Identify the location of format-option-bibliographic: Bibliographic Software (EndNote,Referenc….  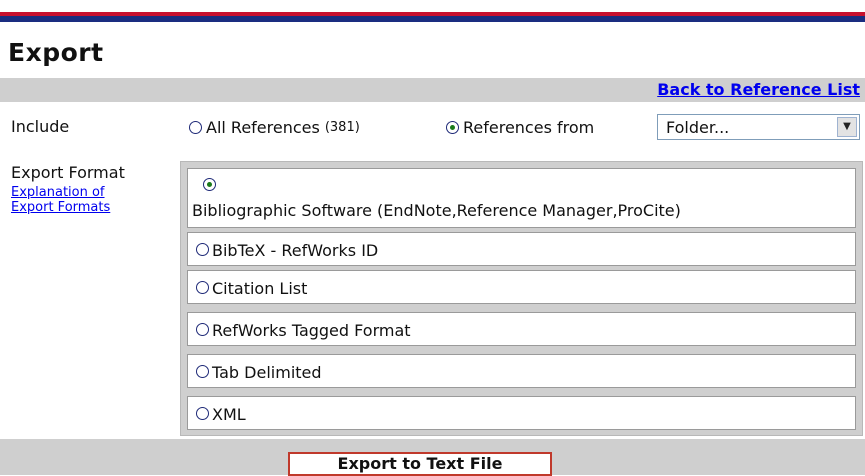
(521, 198).